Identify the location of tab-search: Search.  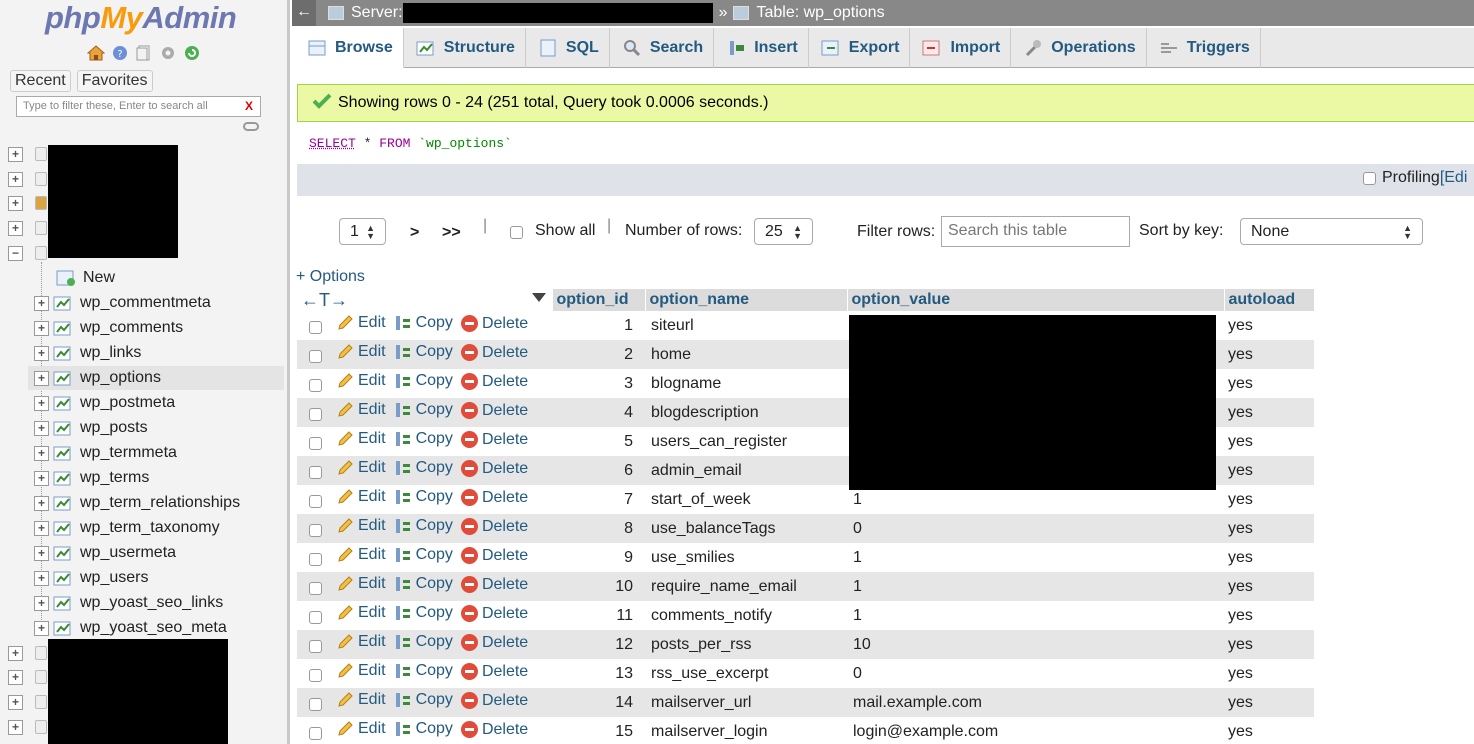
(662, 48).